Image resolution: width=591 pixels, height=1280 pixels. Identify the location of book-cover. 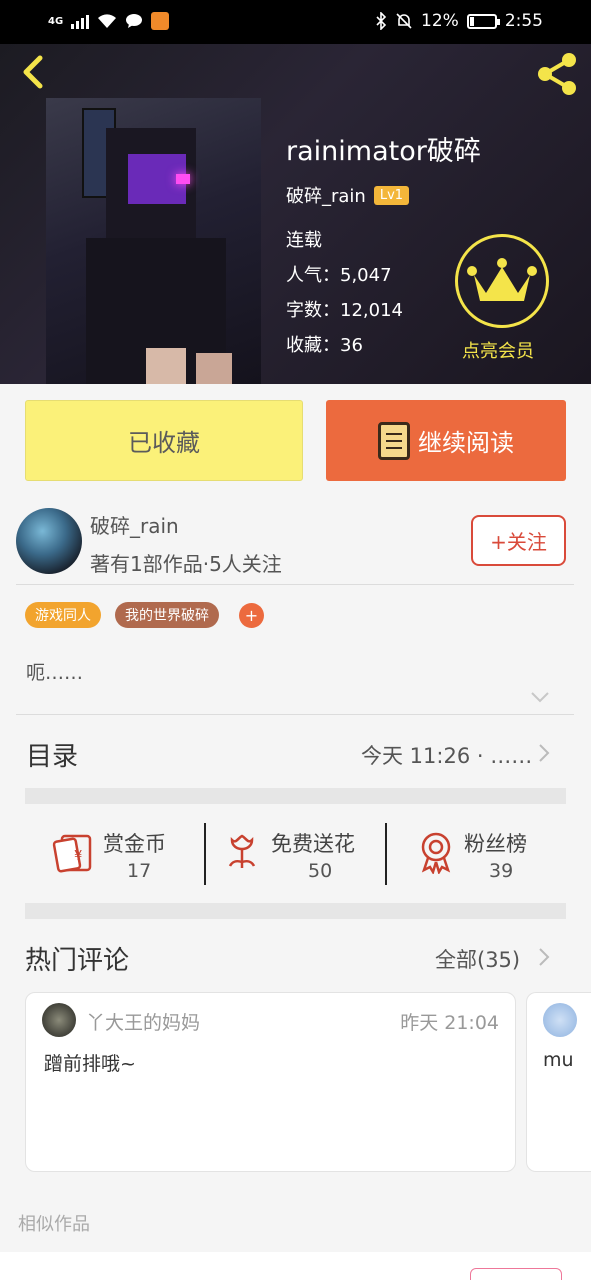
(153, 241).